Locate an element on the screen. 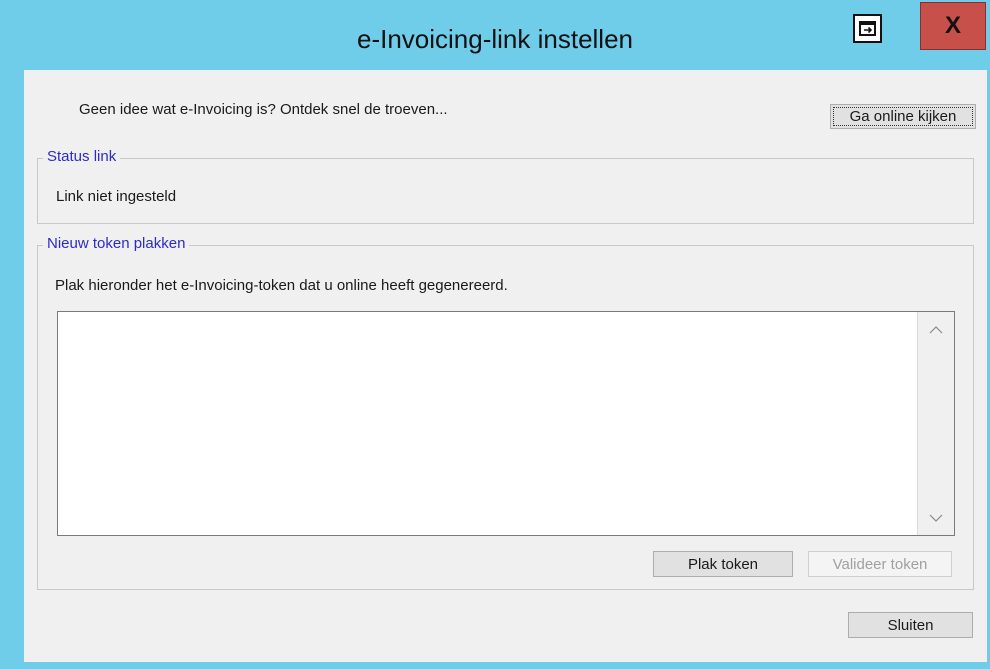 Image resolution: width=990 pixels, height=669 pixels. status-link-group: Status link Link niet ingesteld is located at coordinates (505, 186).